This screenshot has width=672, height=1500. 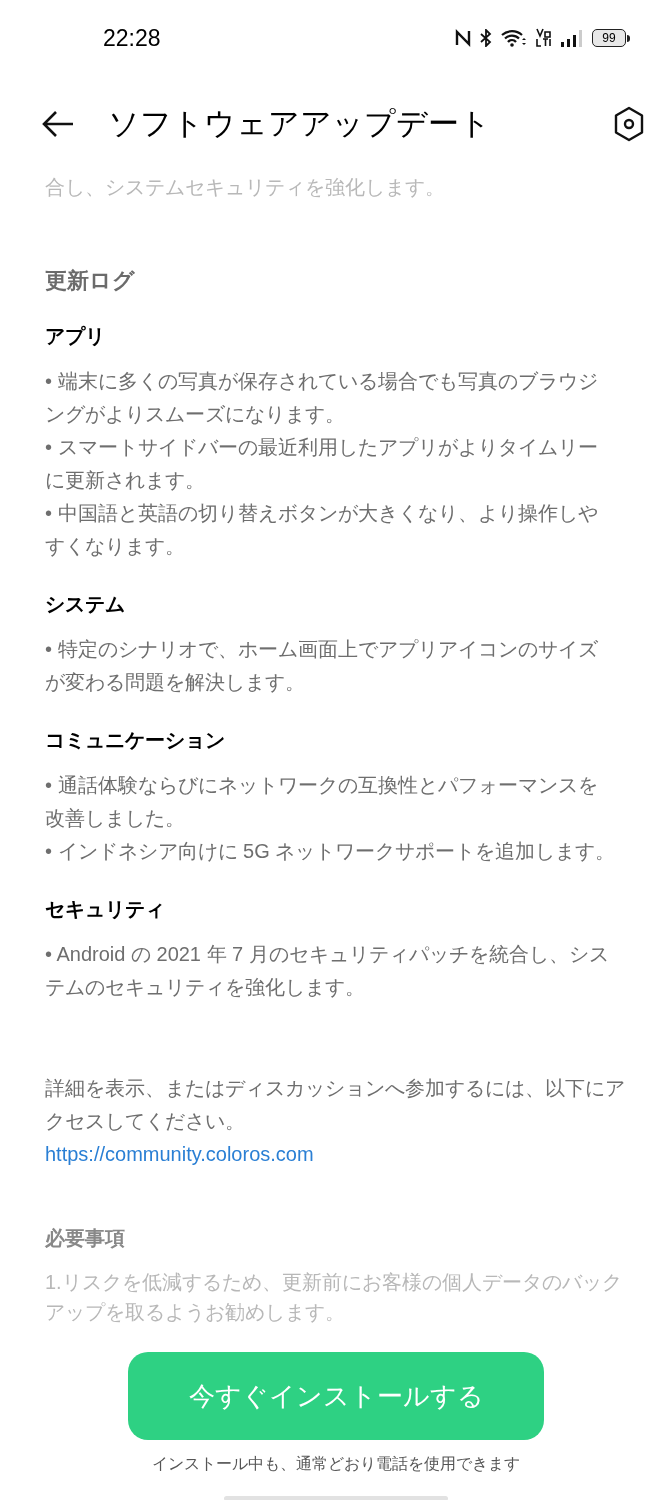 I want to click on nfc-icon, so click(x=463, y=38).